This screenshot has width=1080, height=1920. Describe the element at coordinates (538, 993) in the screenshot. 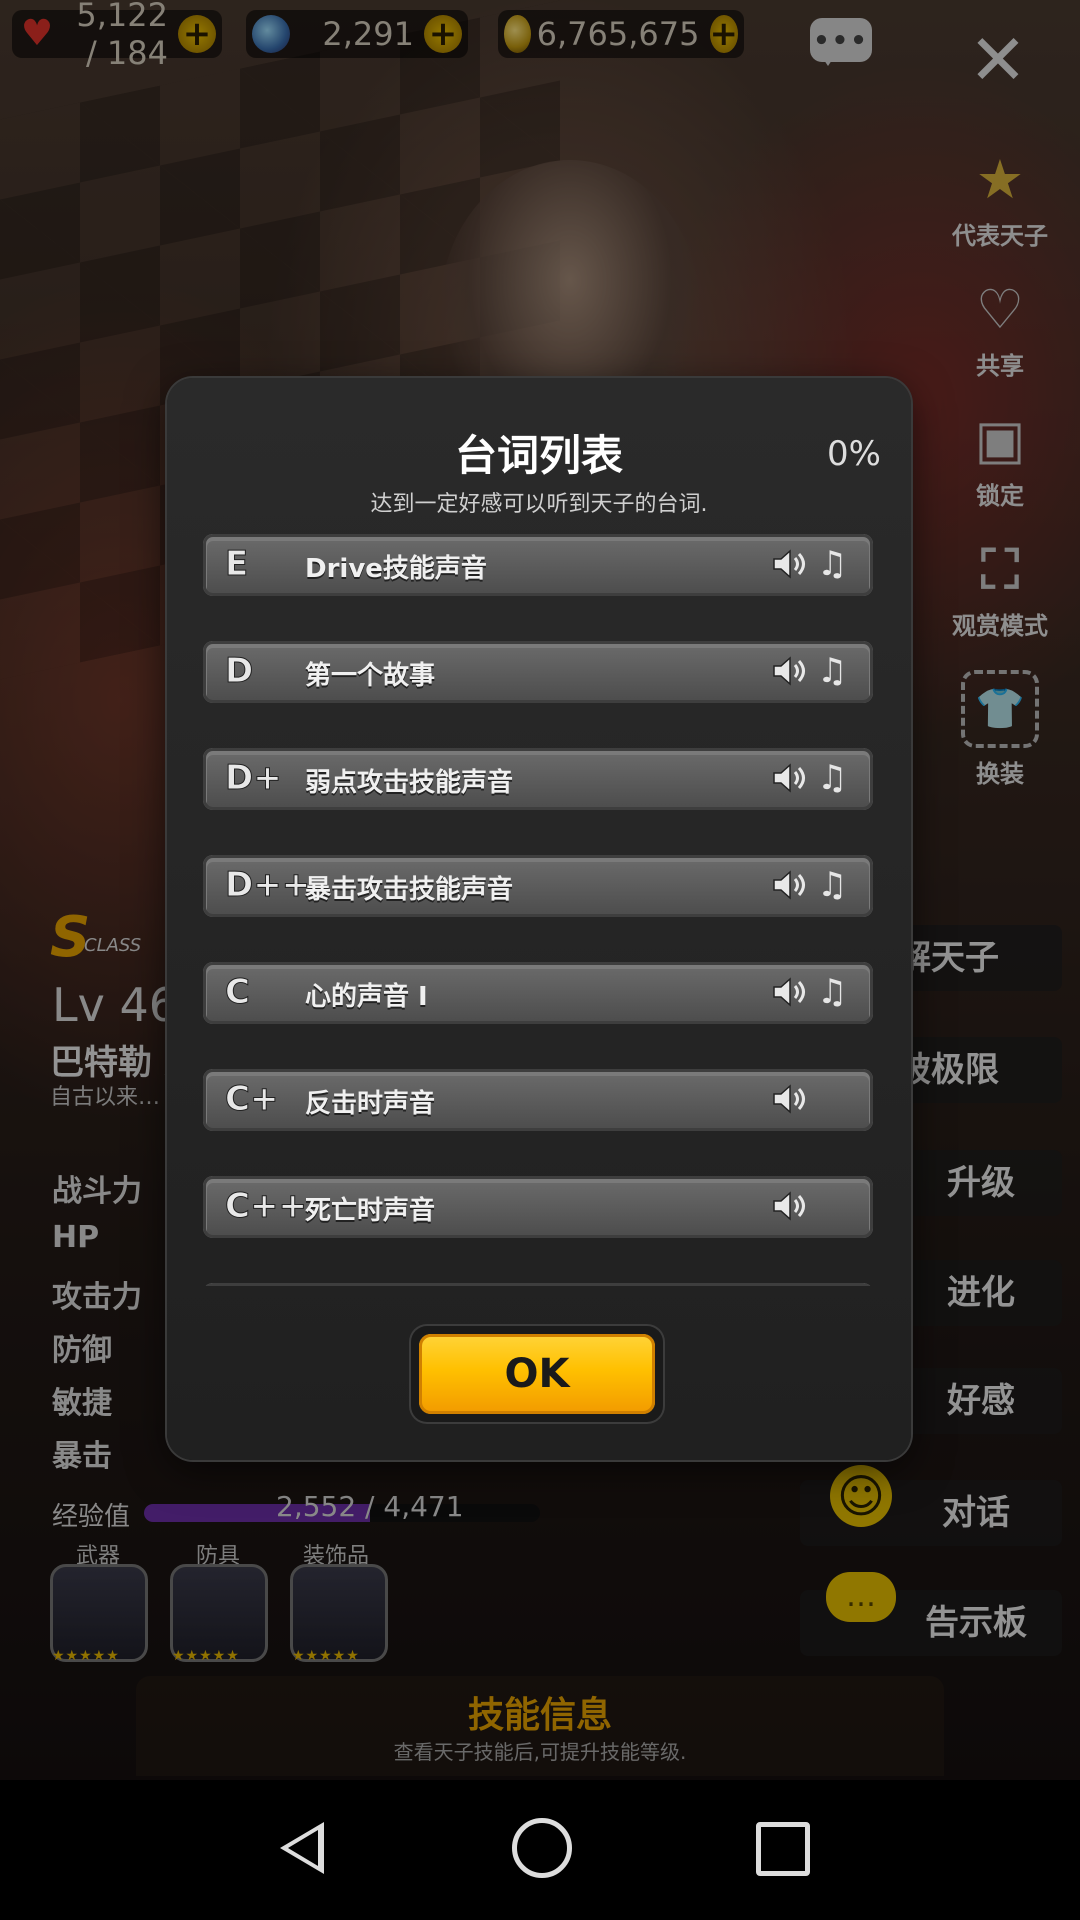

I see `voice-line-row: C 心的声音 I ♫` at that location.